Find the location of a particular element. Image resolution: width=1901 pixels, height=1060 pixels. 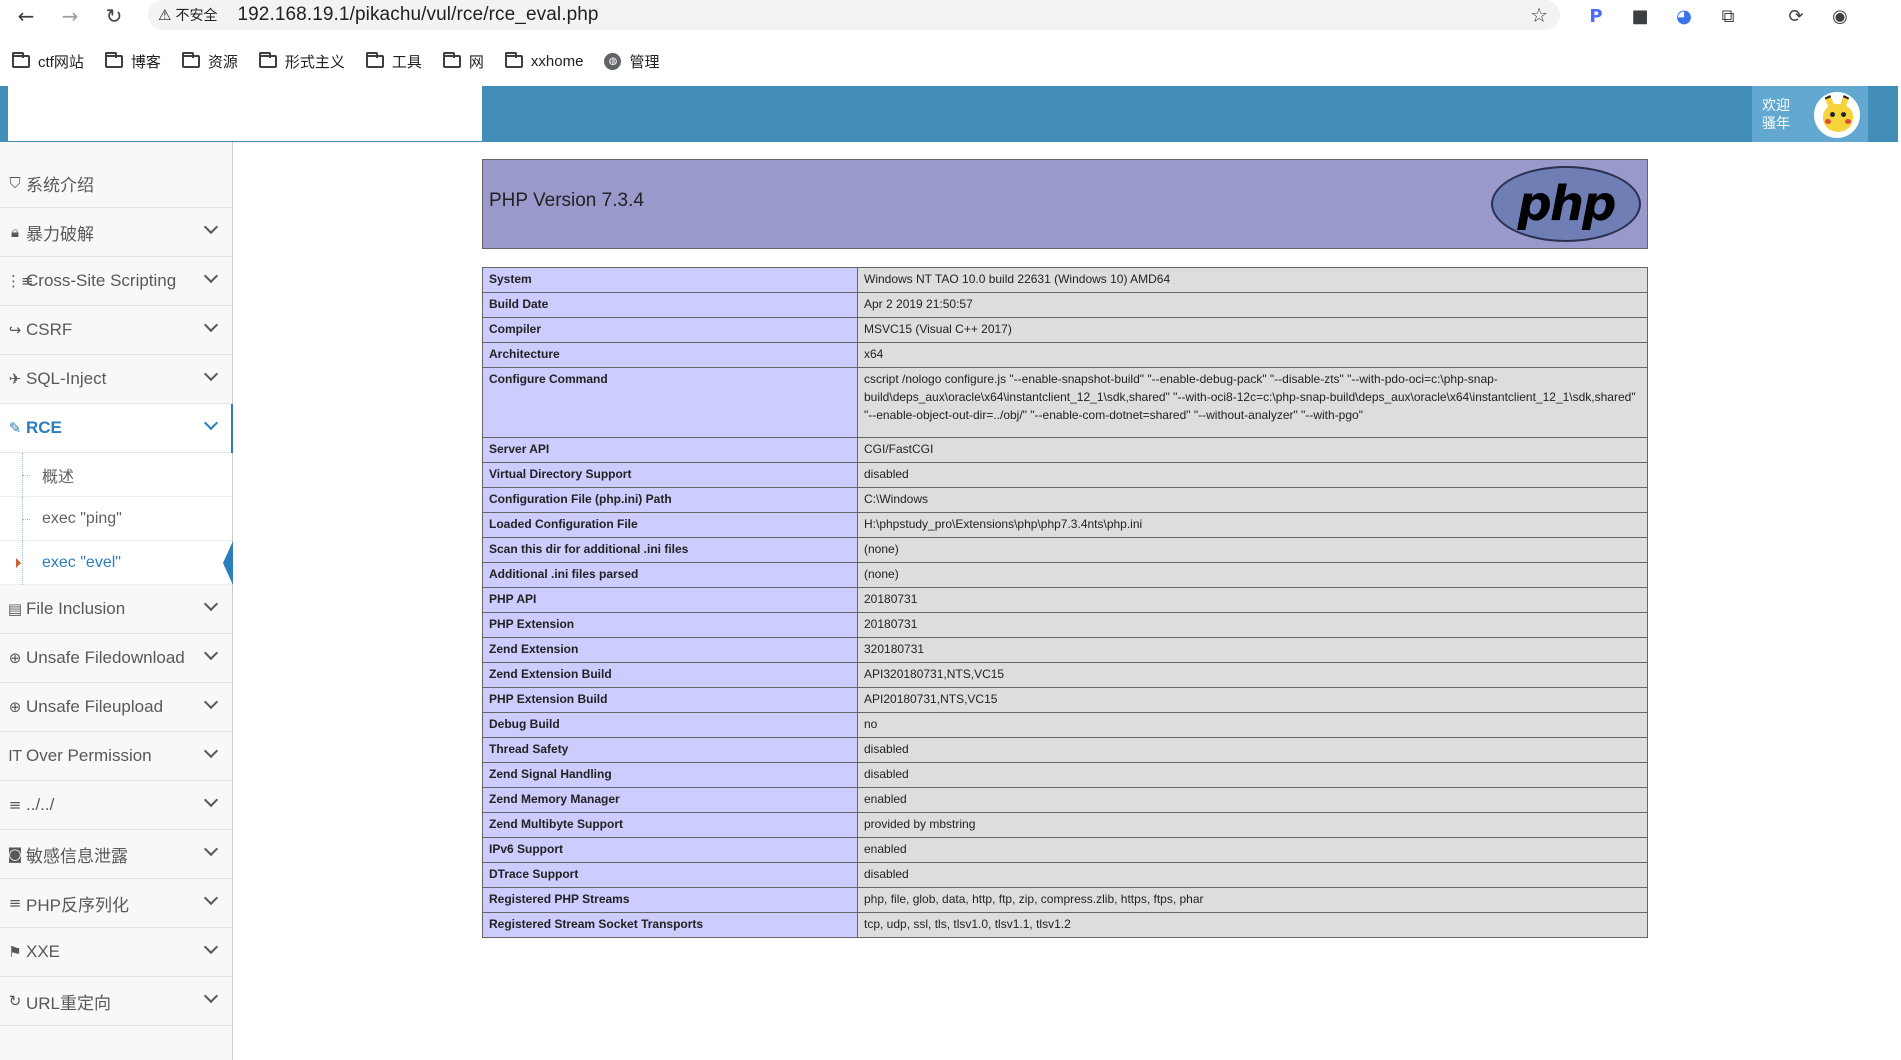

upload-icon: ⊕ is located at coordinates (15, 707).